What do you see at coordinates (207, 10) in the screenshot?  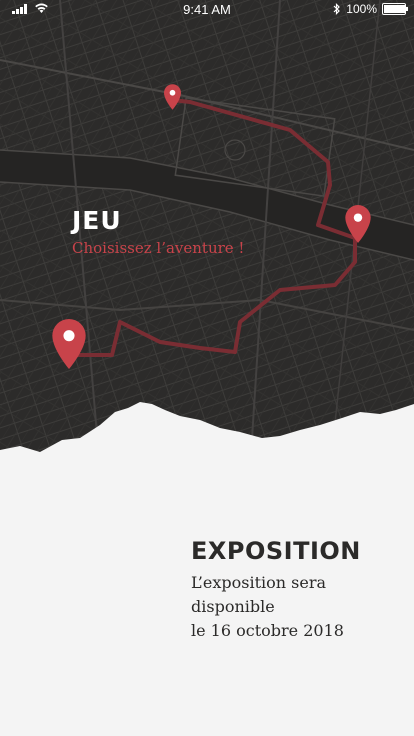 I see `status-bar: 9:41 AM 100%` at bounding box center [207, 10].